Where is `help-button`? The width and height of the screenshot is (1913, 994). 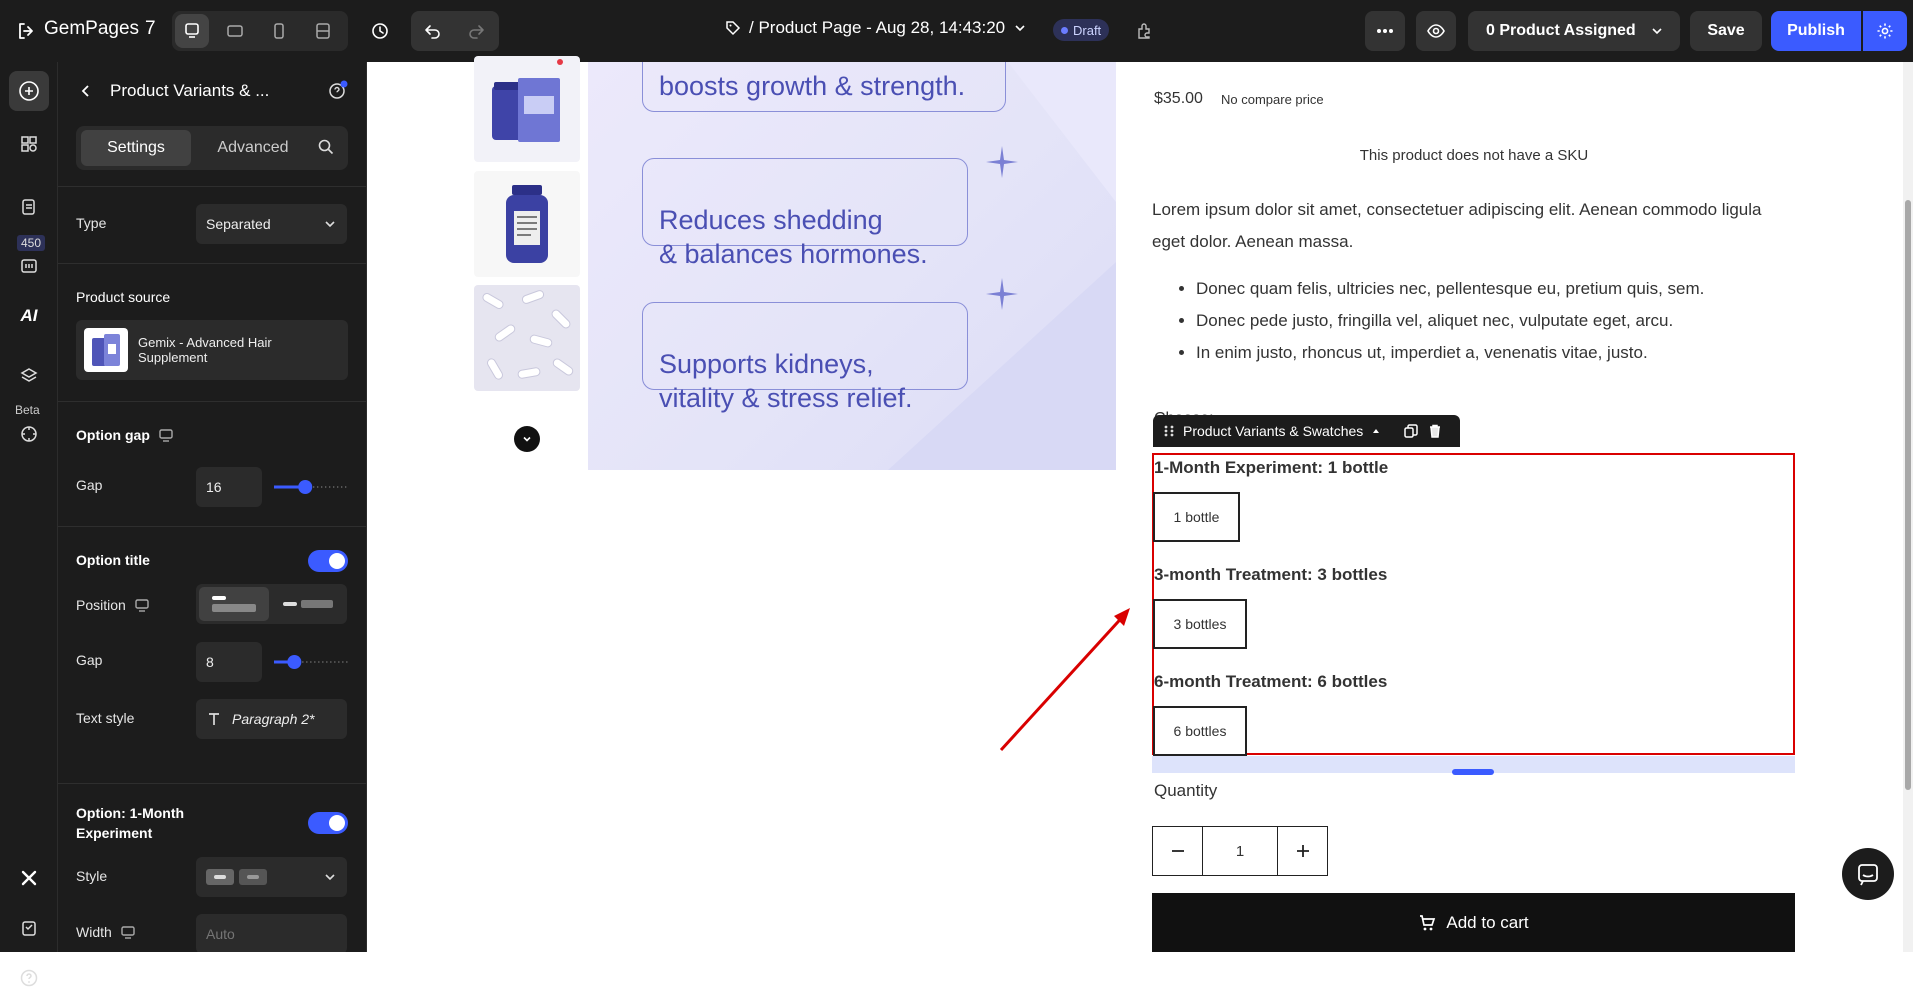
help-button is located at coordinates (29, 978).